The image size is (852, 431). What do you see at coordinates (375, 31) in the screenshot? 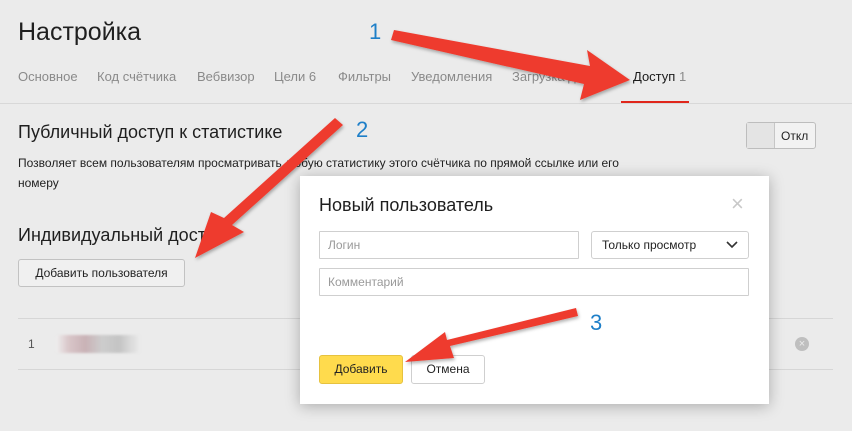
I see `annotation-number-1: 1` at bounding box center [375, 31].